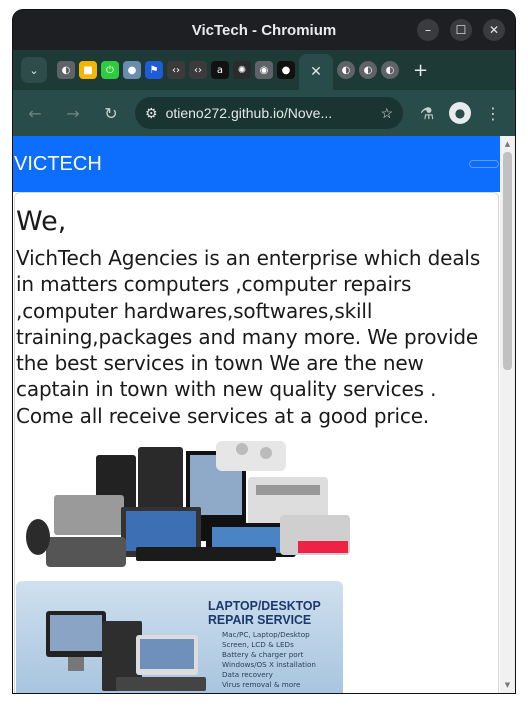 This screenshot has height=709, width=528. Describe the element at coordinates (494, 30) in the screenshot. I see `close-window-button: ✕` at that location.